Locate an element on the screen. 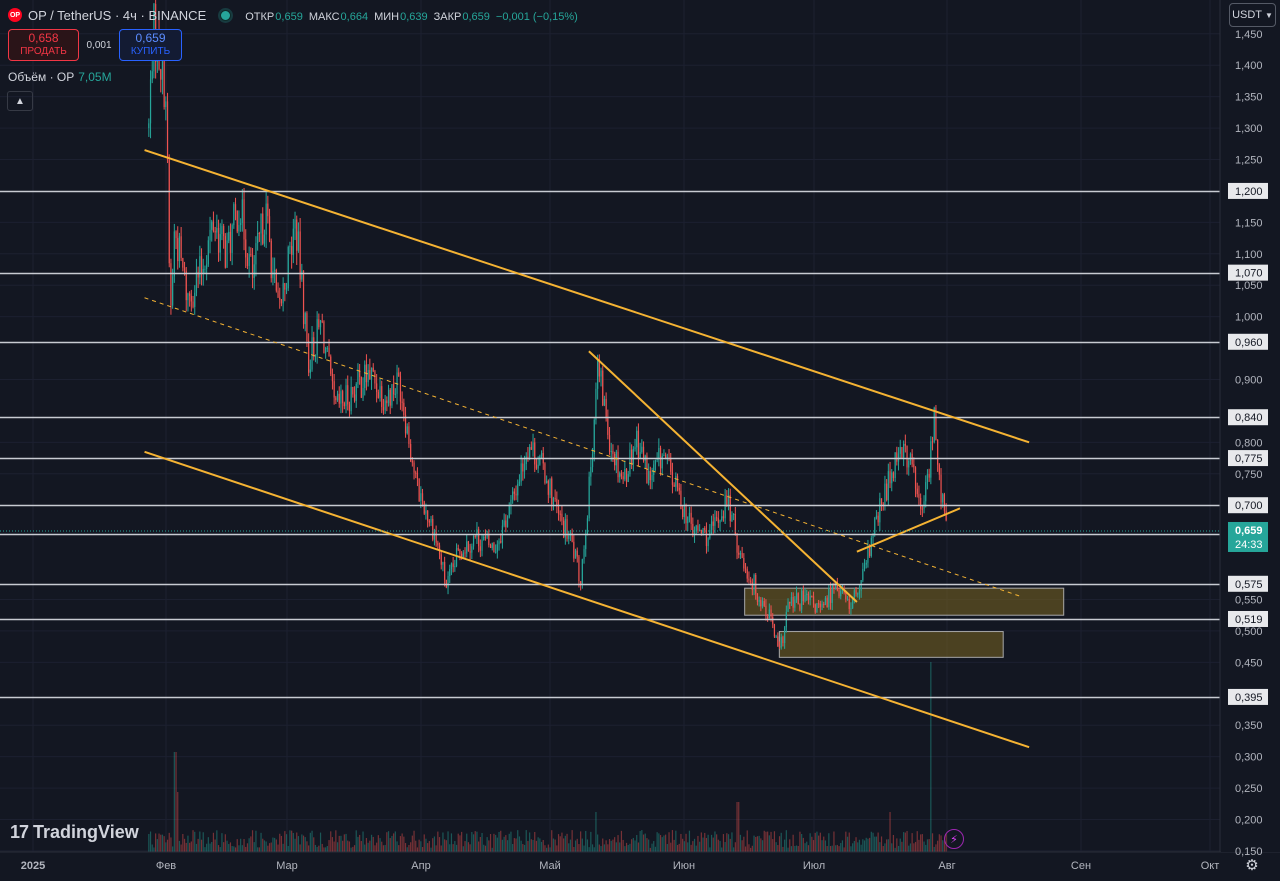 The image size is (1280, 881). level-price-label: 0,960 is located at coordinates (1249, 343).